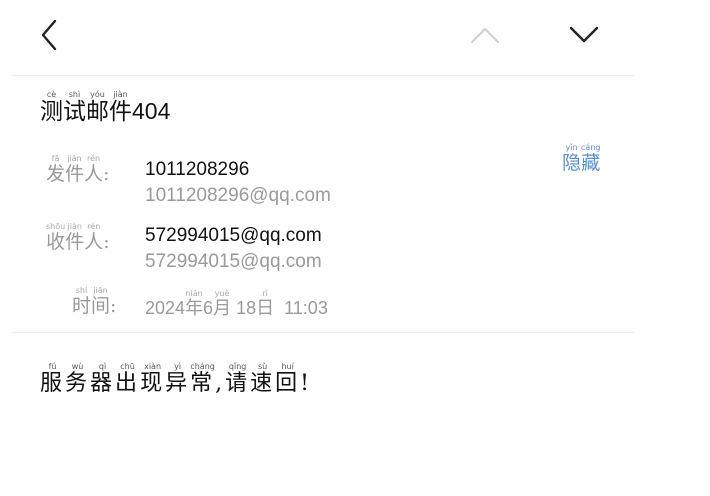  Describe the element at coordinates (197, 170) in the screenshot. I see `sender-name: 1011208296` at that location.